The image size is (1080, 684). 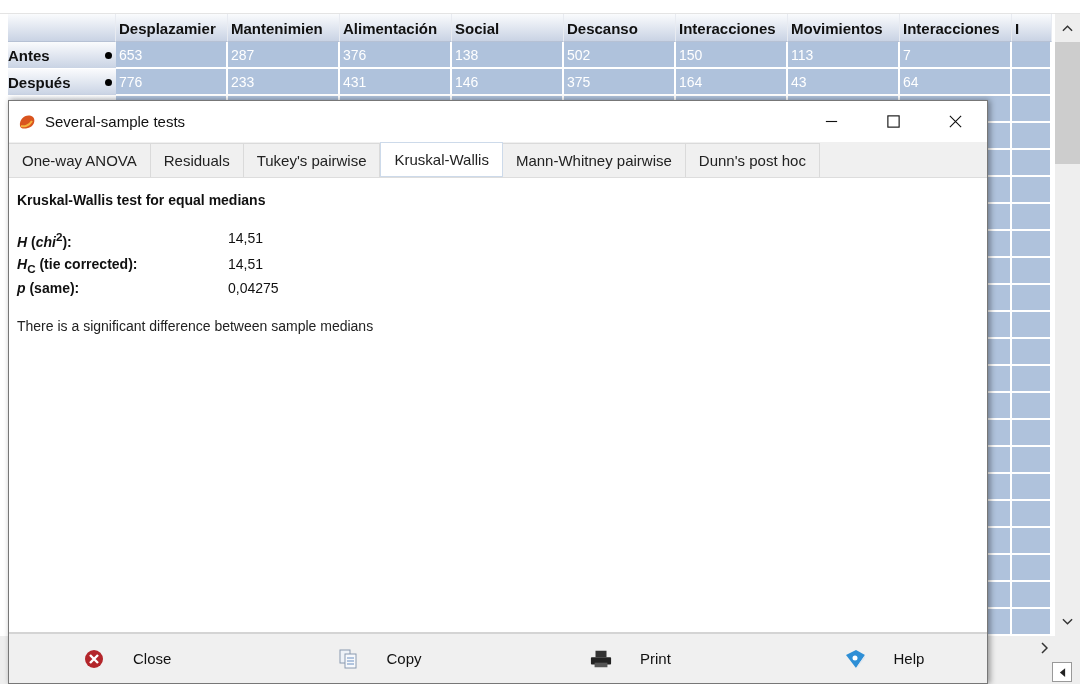 I want to click on table-cell: 431, so click(x=396, y=82).